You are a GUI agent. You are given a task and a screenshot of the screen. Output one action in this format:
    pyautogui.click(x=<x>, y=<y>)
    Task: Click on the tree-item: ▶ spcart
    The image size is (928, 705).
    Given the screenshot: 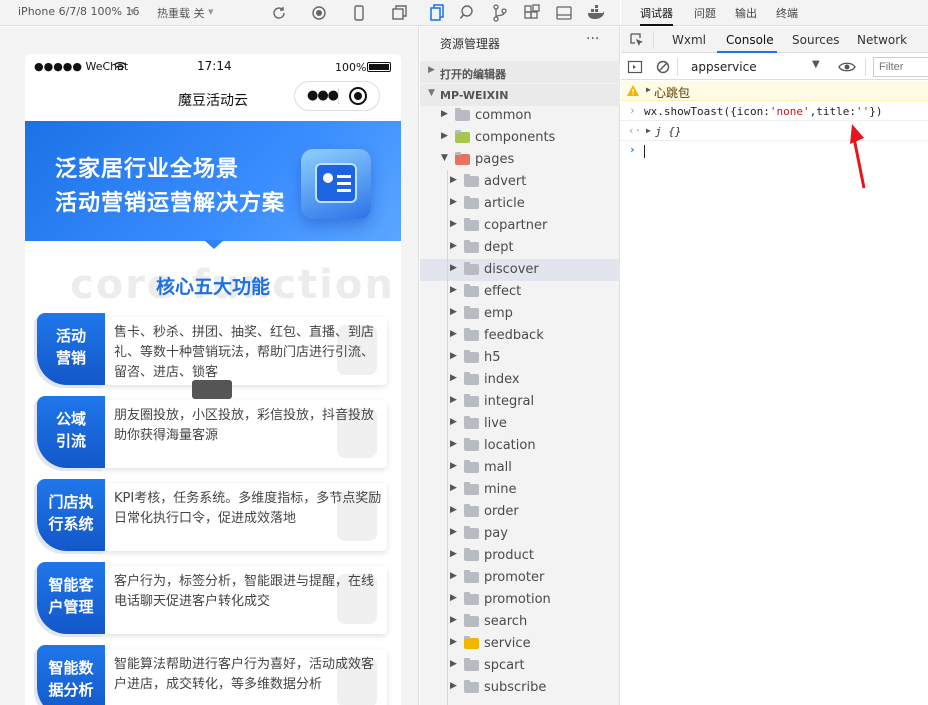 What is the action you would take?
    pyautogui.click(x=520, y=666)
    